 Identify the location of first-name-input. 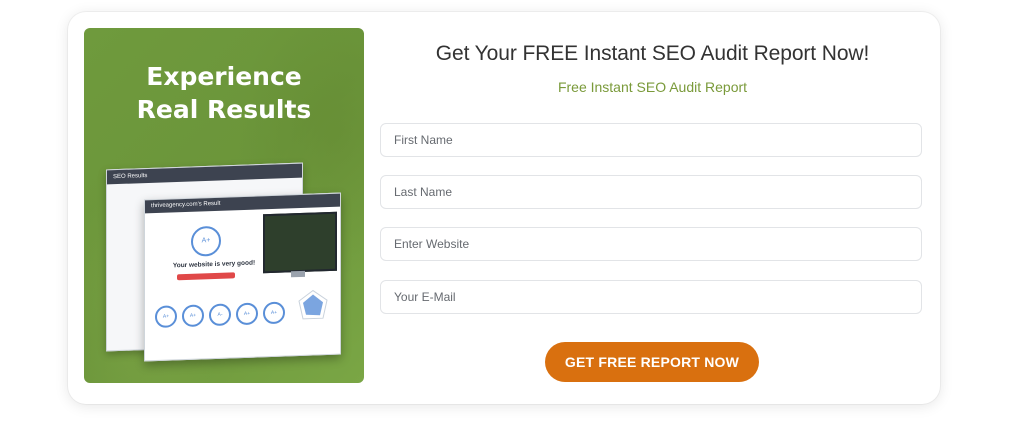
(651, 140).